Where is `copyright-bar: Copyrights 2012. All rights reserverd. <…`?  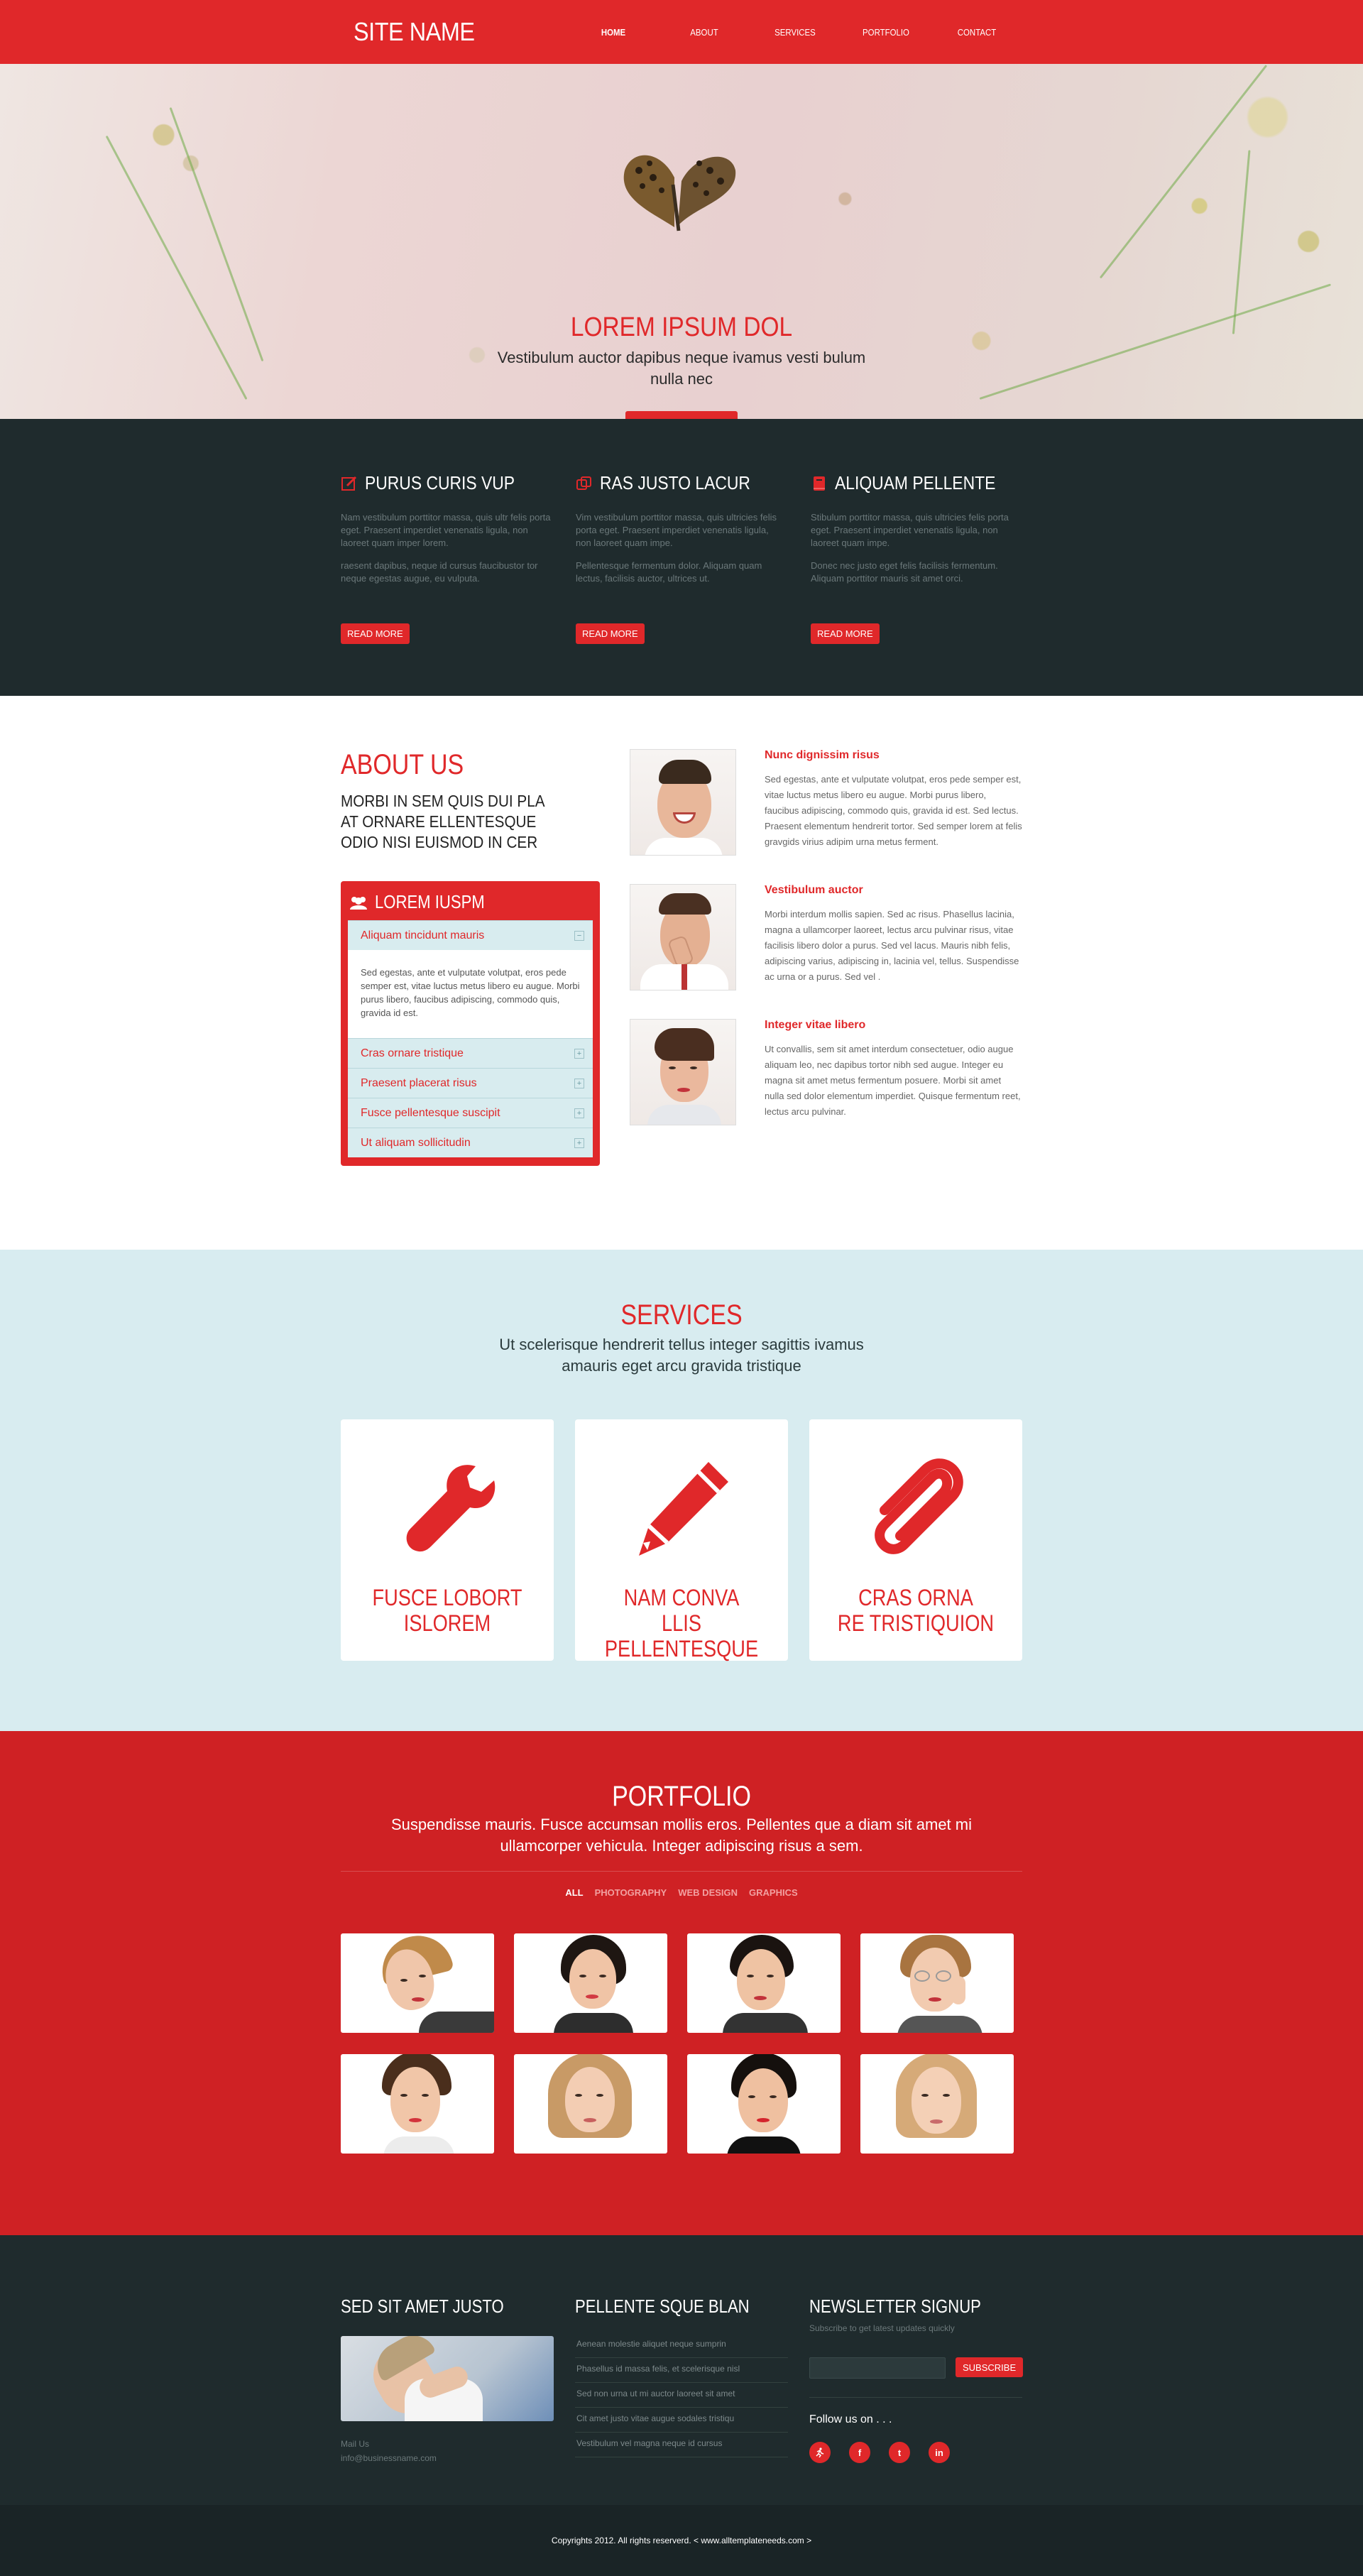 copyright-bar: Copyrights 2012. All rights reserverd. <… is located at coordinates (681, 2540).